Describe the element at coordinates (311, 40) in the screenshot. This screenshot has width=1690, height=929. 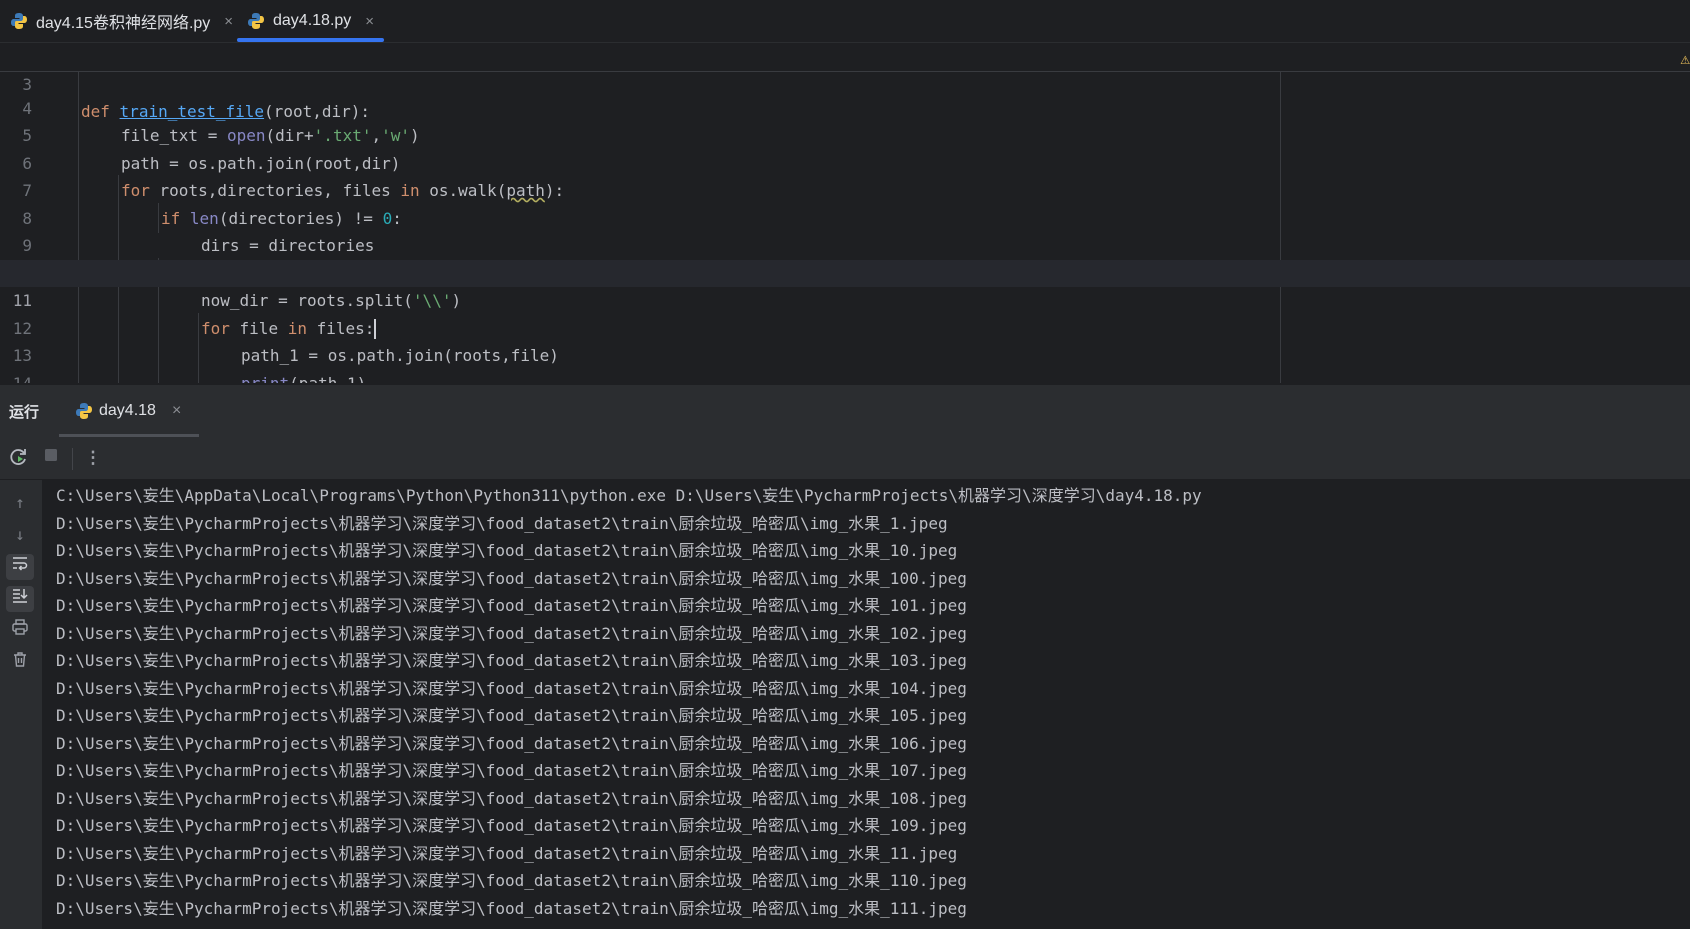
I see `active-tab-indicator` at that location.